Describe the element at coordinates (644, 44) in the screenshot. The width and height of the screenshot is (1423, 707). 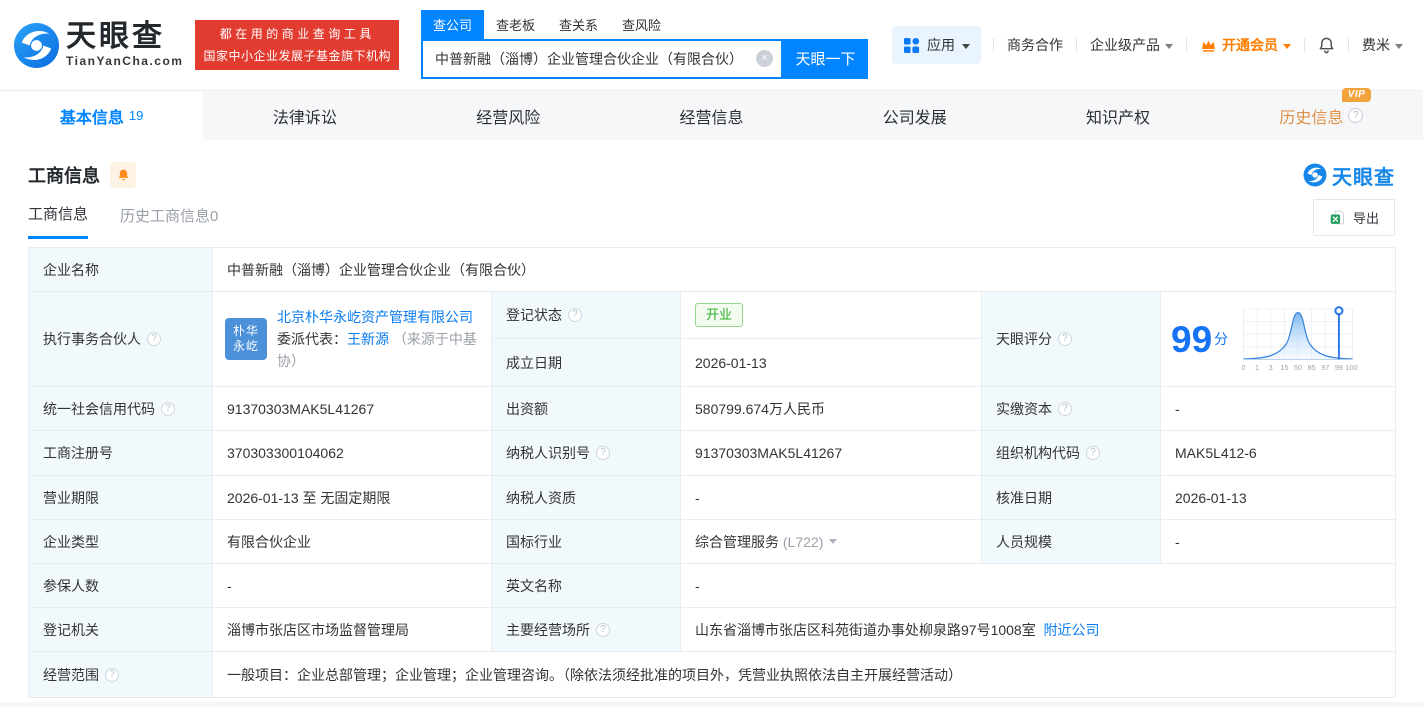
I see `search-area: 查公司 查老板 查关系 查风险 × 天眼一下` at that location.